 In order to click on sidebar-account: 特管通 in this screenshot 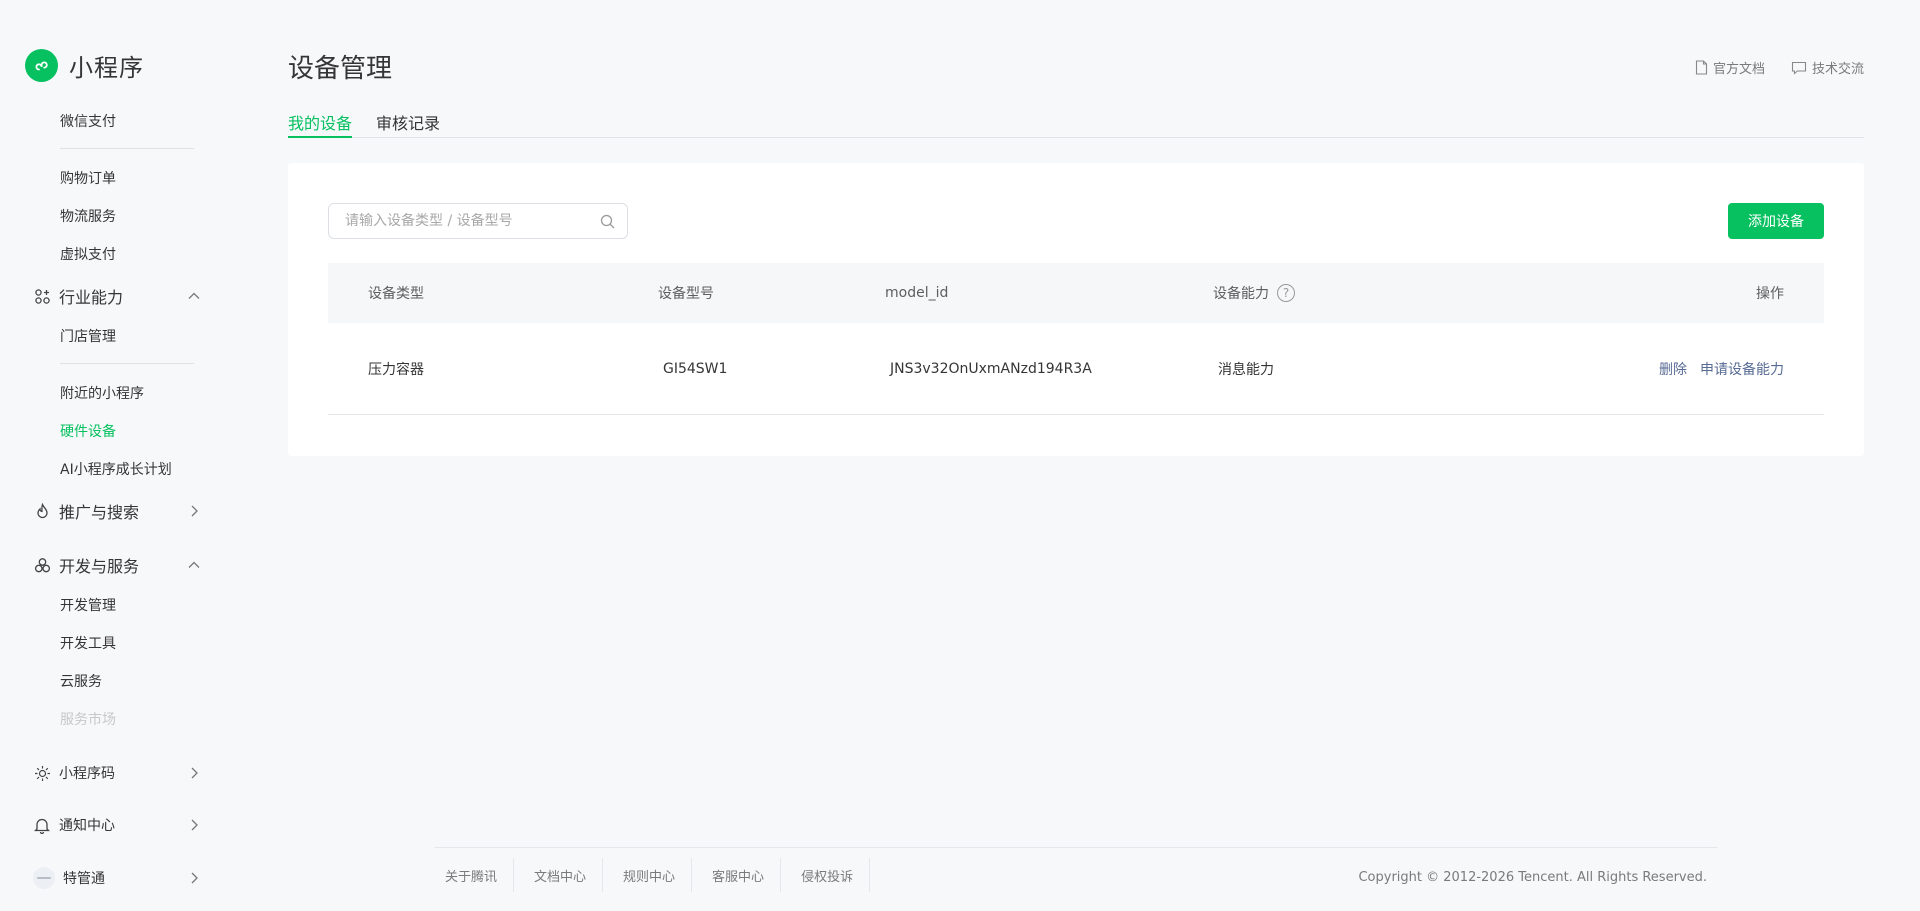, I will do `click(117, 878)`.